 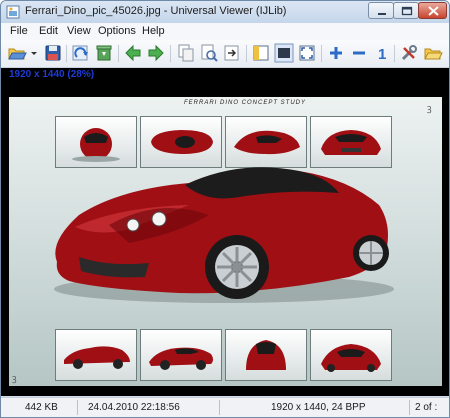 What do you see at coordinates (359, 53) in the screenshot?
I see `zoom-out-icon` at bounding box center [359, 53].